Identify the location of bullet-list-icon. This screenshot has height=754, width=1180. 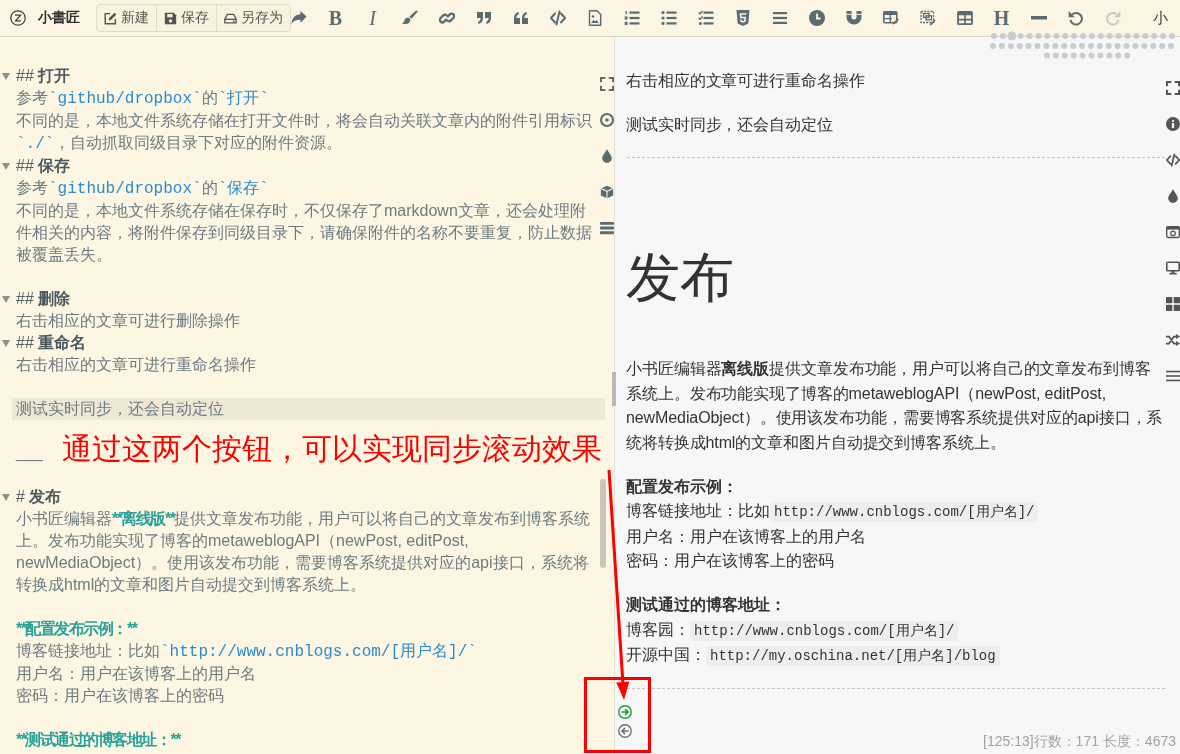
(668, 18).